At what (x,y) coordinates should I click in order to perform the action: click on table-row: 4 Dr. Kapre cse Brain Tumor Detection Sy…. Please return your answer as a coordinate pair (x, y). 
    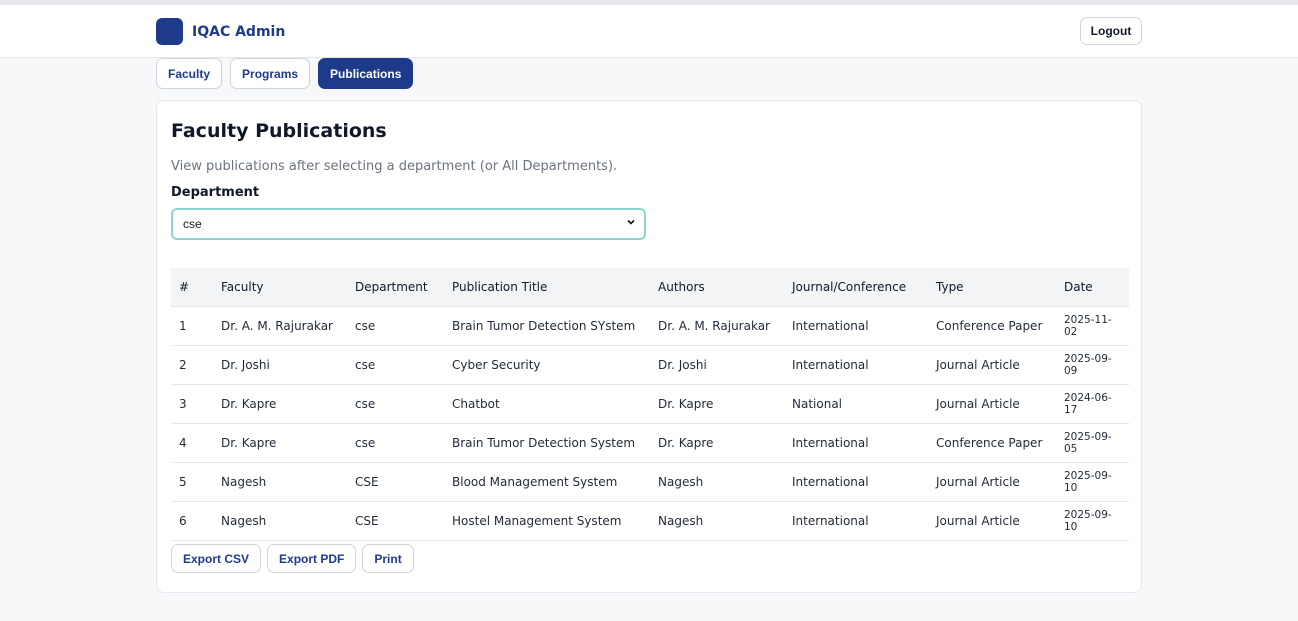
    Looking at the image, I should click on (650, 443).